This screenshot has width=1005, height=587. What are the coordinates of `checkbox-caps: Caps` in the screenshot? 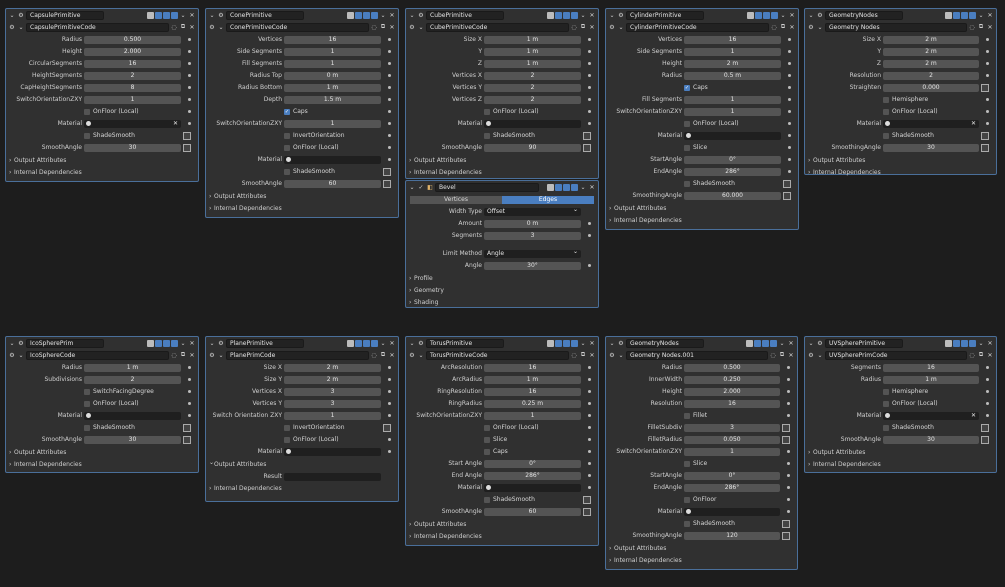 It's located at (296, 111).